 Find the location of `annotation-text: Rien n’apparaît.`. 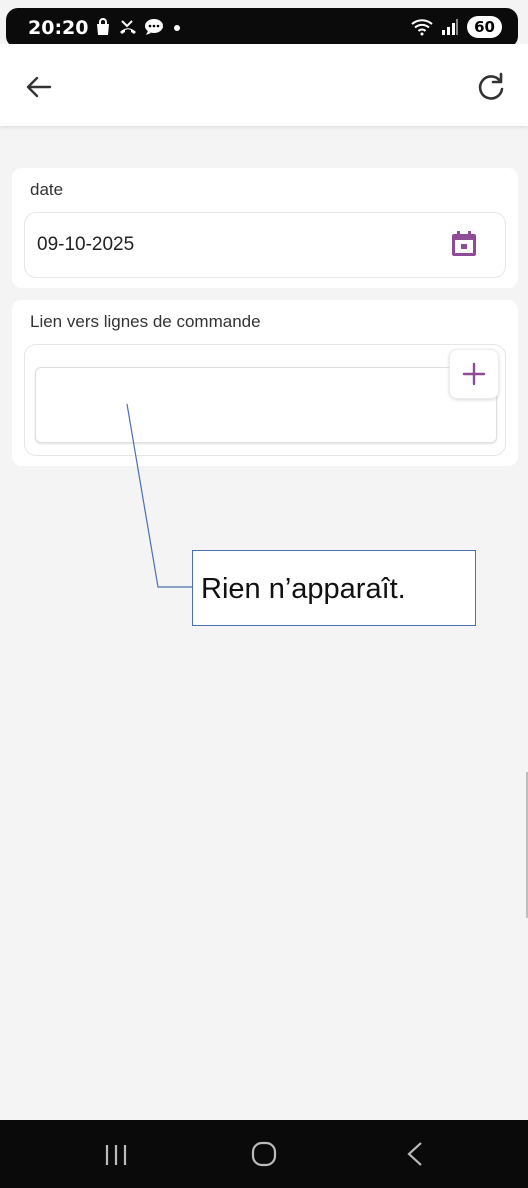

annotation-text: Rien n’apparaît. is located at coordinates (303, 589).